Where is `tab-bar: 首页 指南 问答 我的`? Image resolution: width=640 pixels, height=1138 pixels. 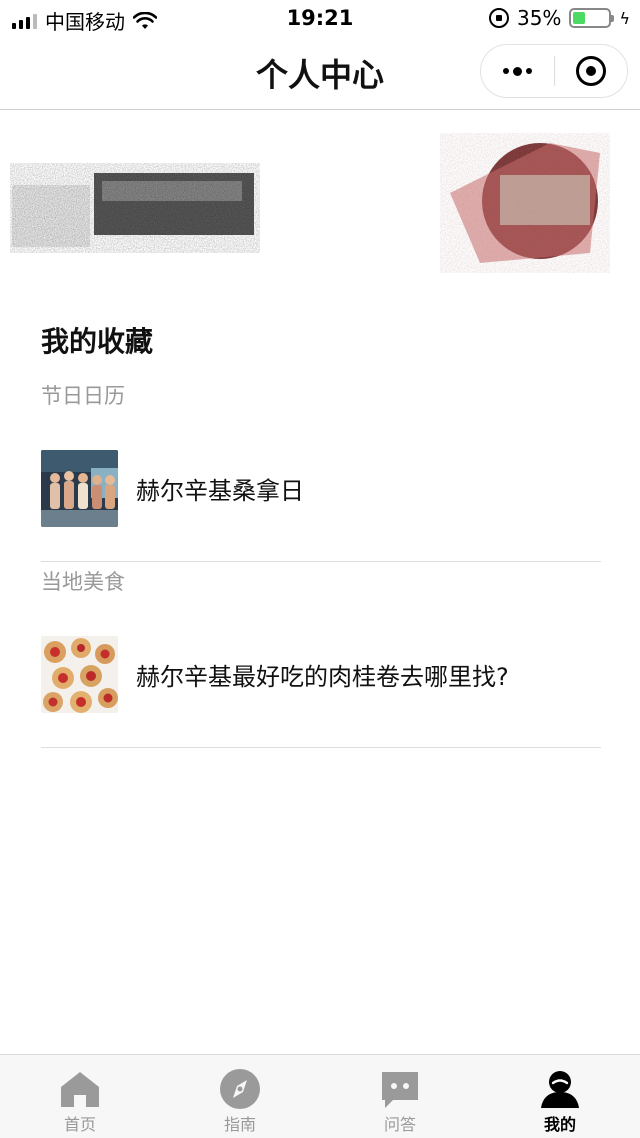
tab-bar: 首页 指南 问答 我的 is located at coordinates (320, 1096).